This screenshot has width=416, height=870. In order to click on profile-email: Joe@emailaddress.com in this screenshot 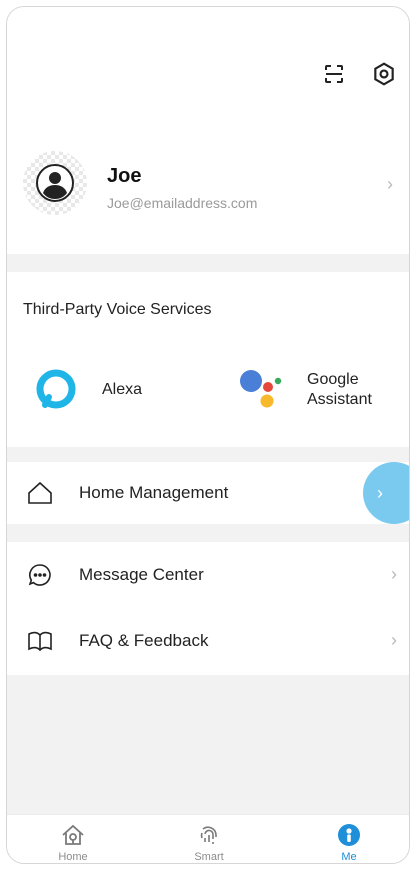, I will do `click(182, 203)`.